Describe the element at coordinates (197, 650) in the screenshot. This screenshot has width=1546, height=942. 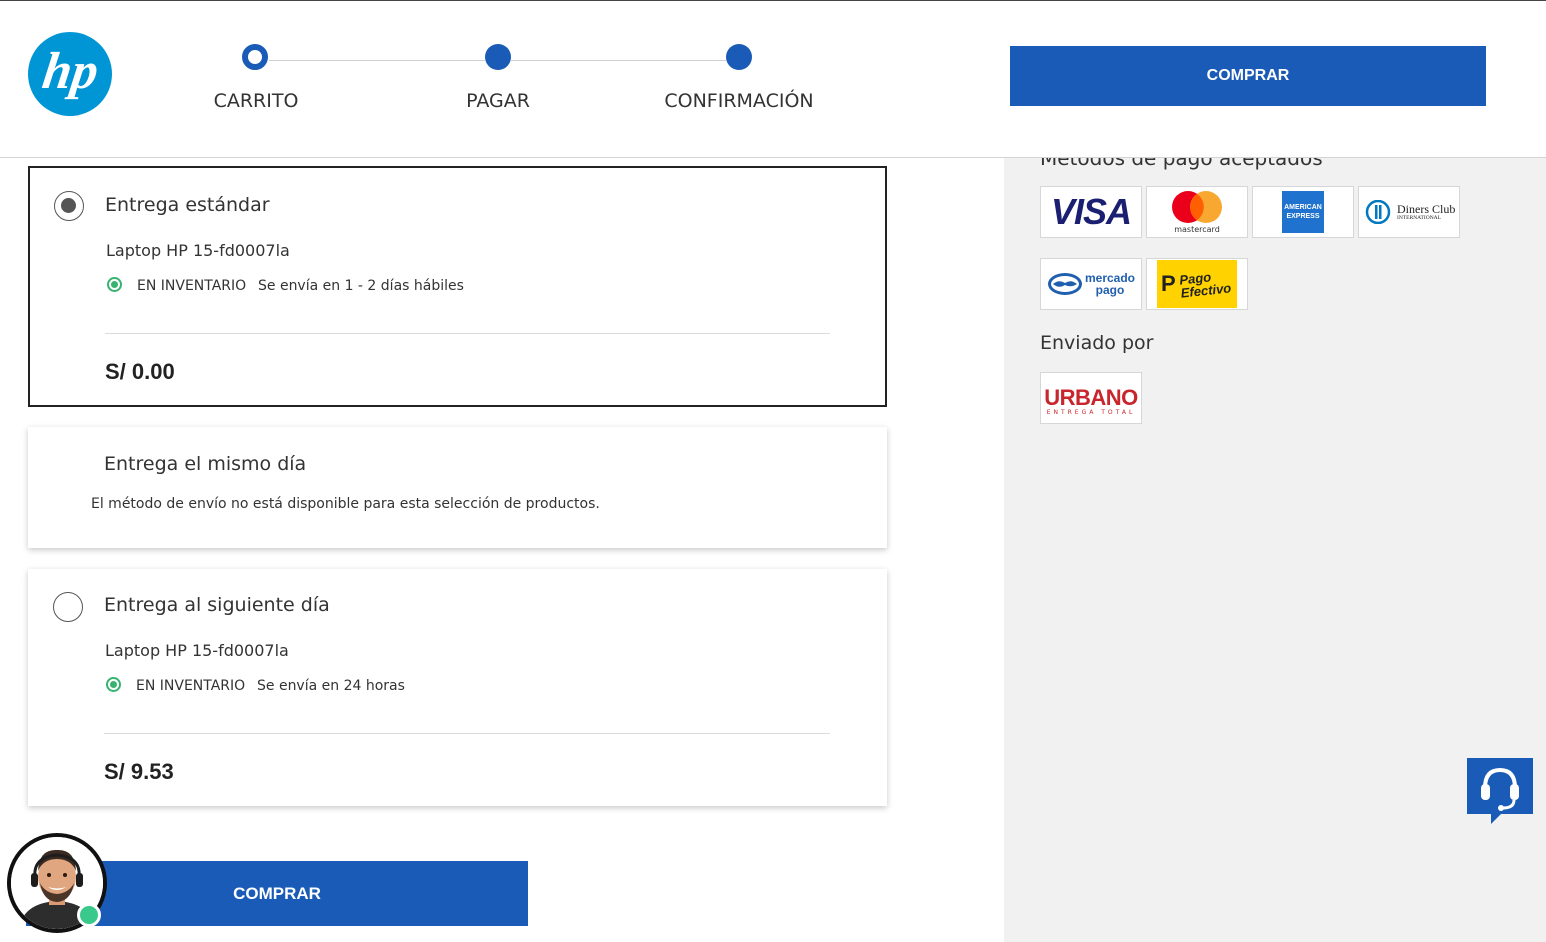
I see `next-day-product-name: Laptop HP 15-fd0007la` at that location.